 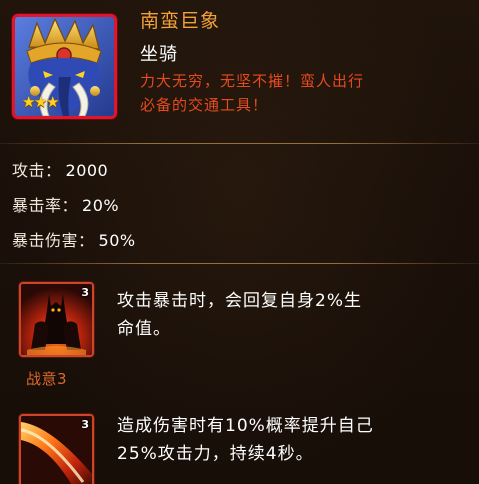 I want to click on description-line: 力大无穷，无坚不摧！蛮人出行, so click(x=252, y=81).